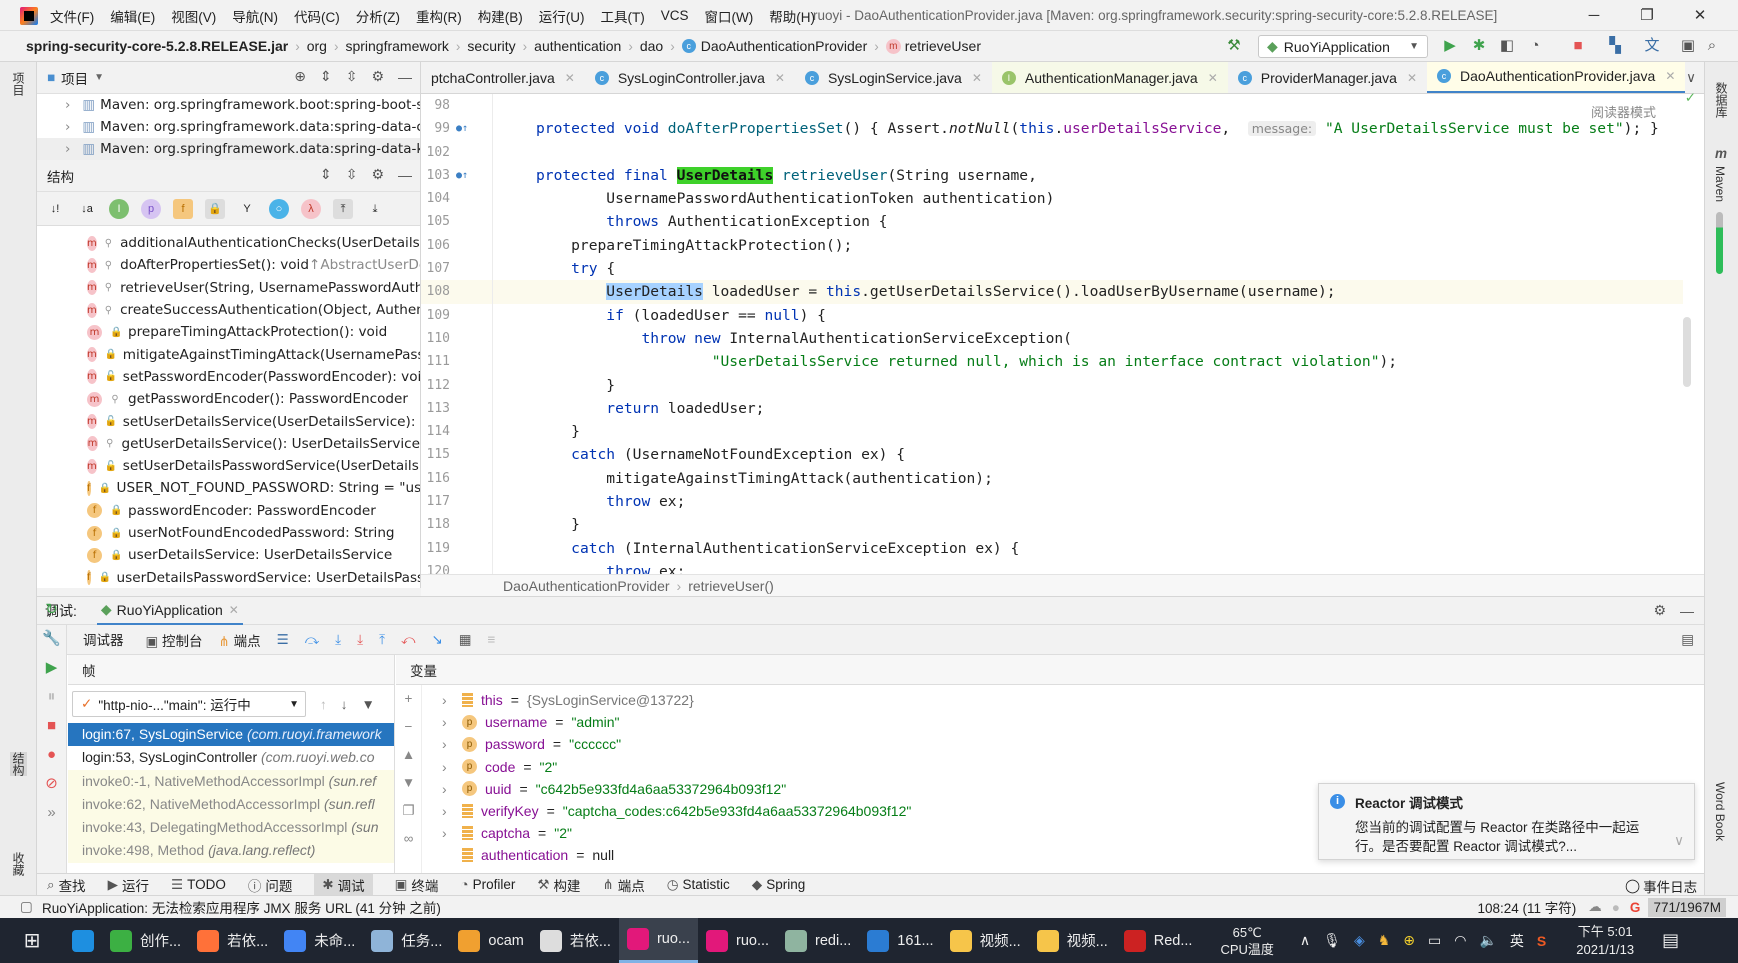 This screenshot has width=1738, height=963. What do you see at coordinates (74, 78) in the screenshot?
I see `project-panel-title: 项目` at bounding box center [74, 78].